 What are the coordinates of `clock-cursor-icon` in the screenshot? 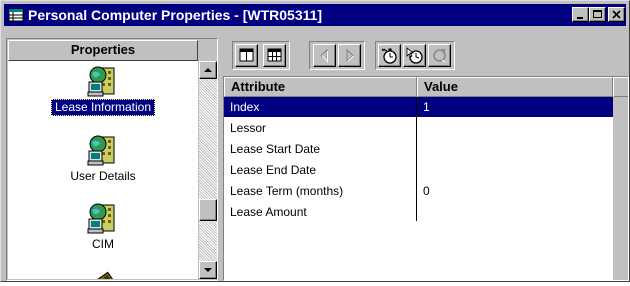 It's located at (414, 55).